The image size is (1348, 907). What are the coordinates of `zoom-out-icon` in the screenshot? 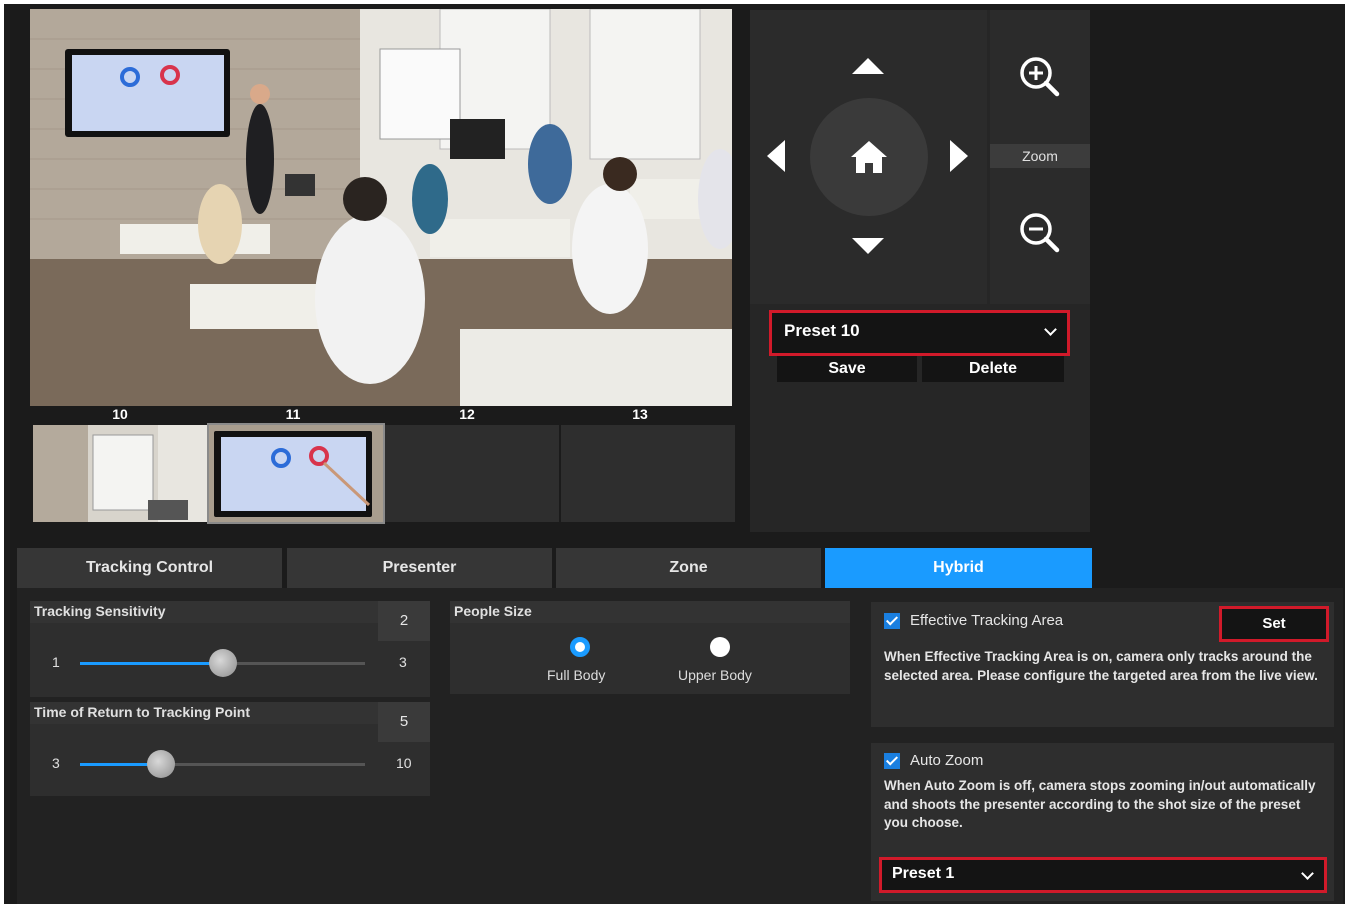 It's located at (1039, 232).